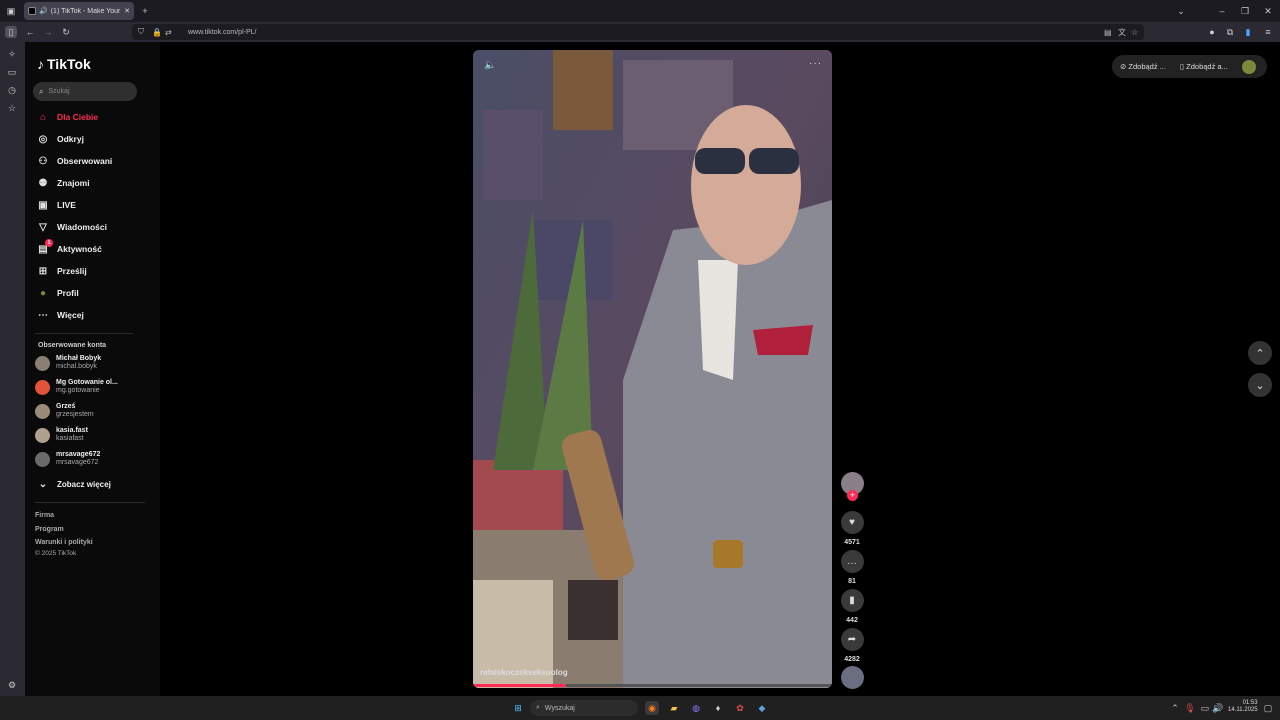  What do you see at coordinates (82, 227) in the screenshot?
I see `sidebar-item-label: Wiadomości` at bounding box center [82, 227].